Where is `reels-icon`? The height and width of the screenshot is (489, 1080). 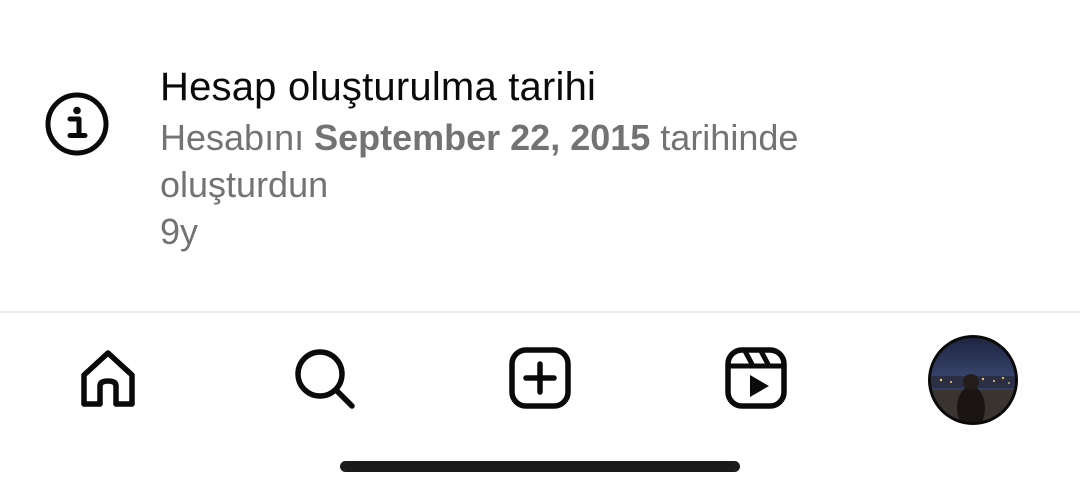
reels-icon is located at coordinates (756, 378).